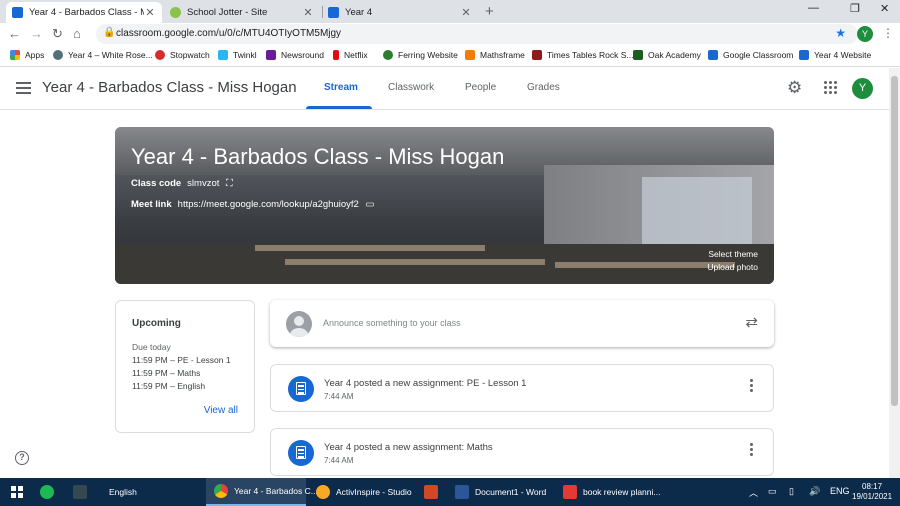 This screenshot has width=900, height=506. Describe the element at coordinates (22, 458) in the screenshot. I see `help-icon: ?` at that location.